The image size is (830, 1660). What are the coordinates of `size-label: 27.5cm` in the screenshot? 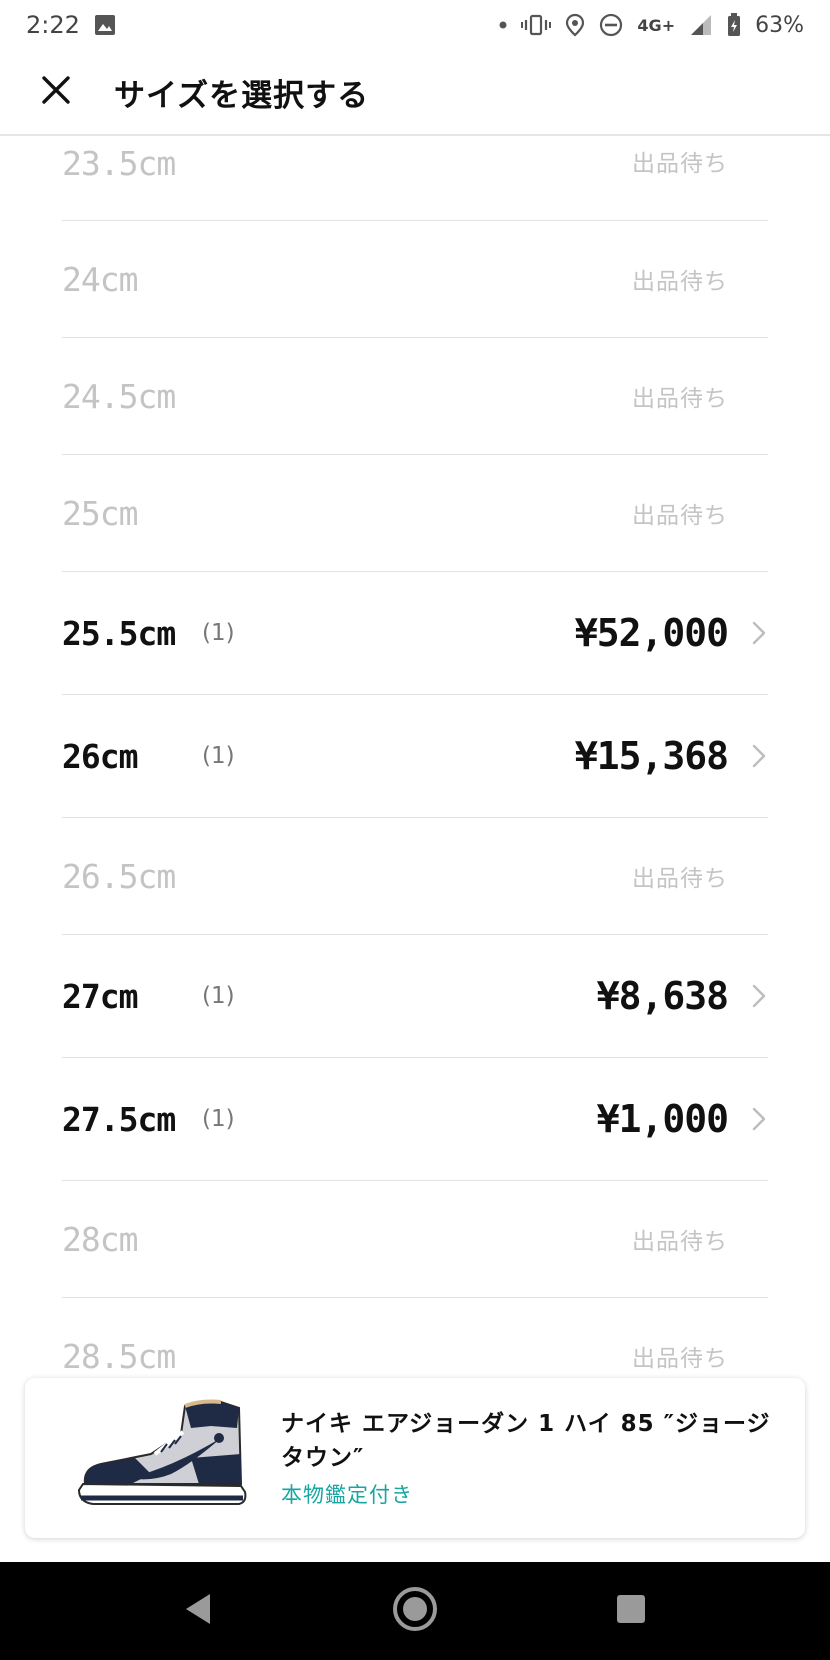 It's located at (119, 1119).